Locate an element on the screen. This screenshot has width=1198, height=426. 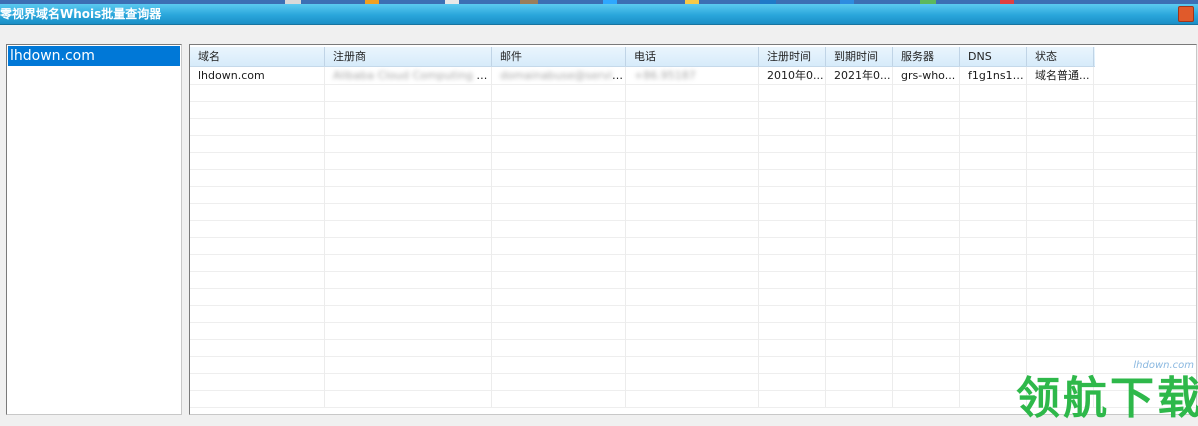
watermark-logo: 领航下载 lhdown.com is located at coordinates (1105, 388).